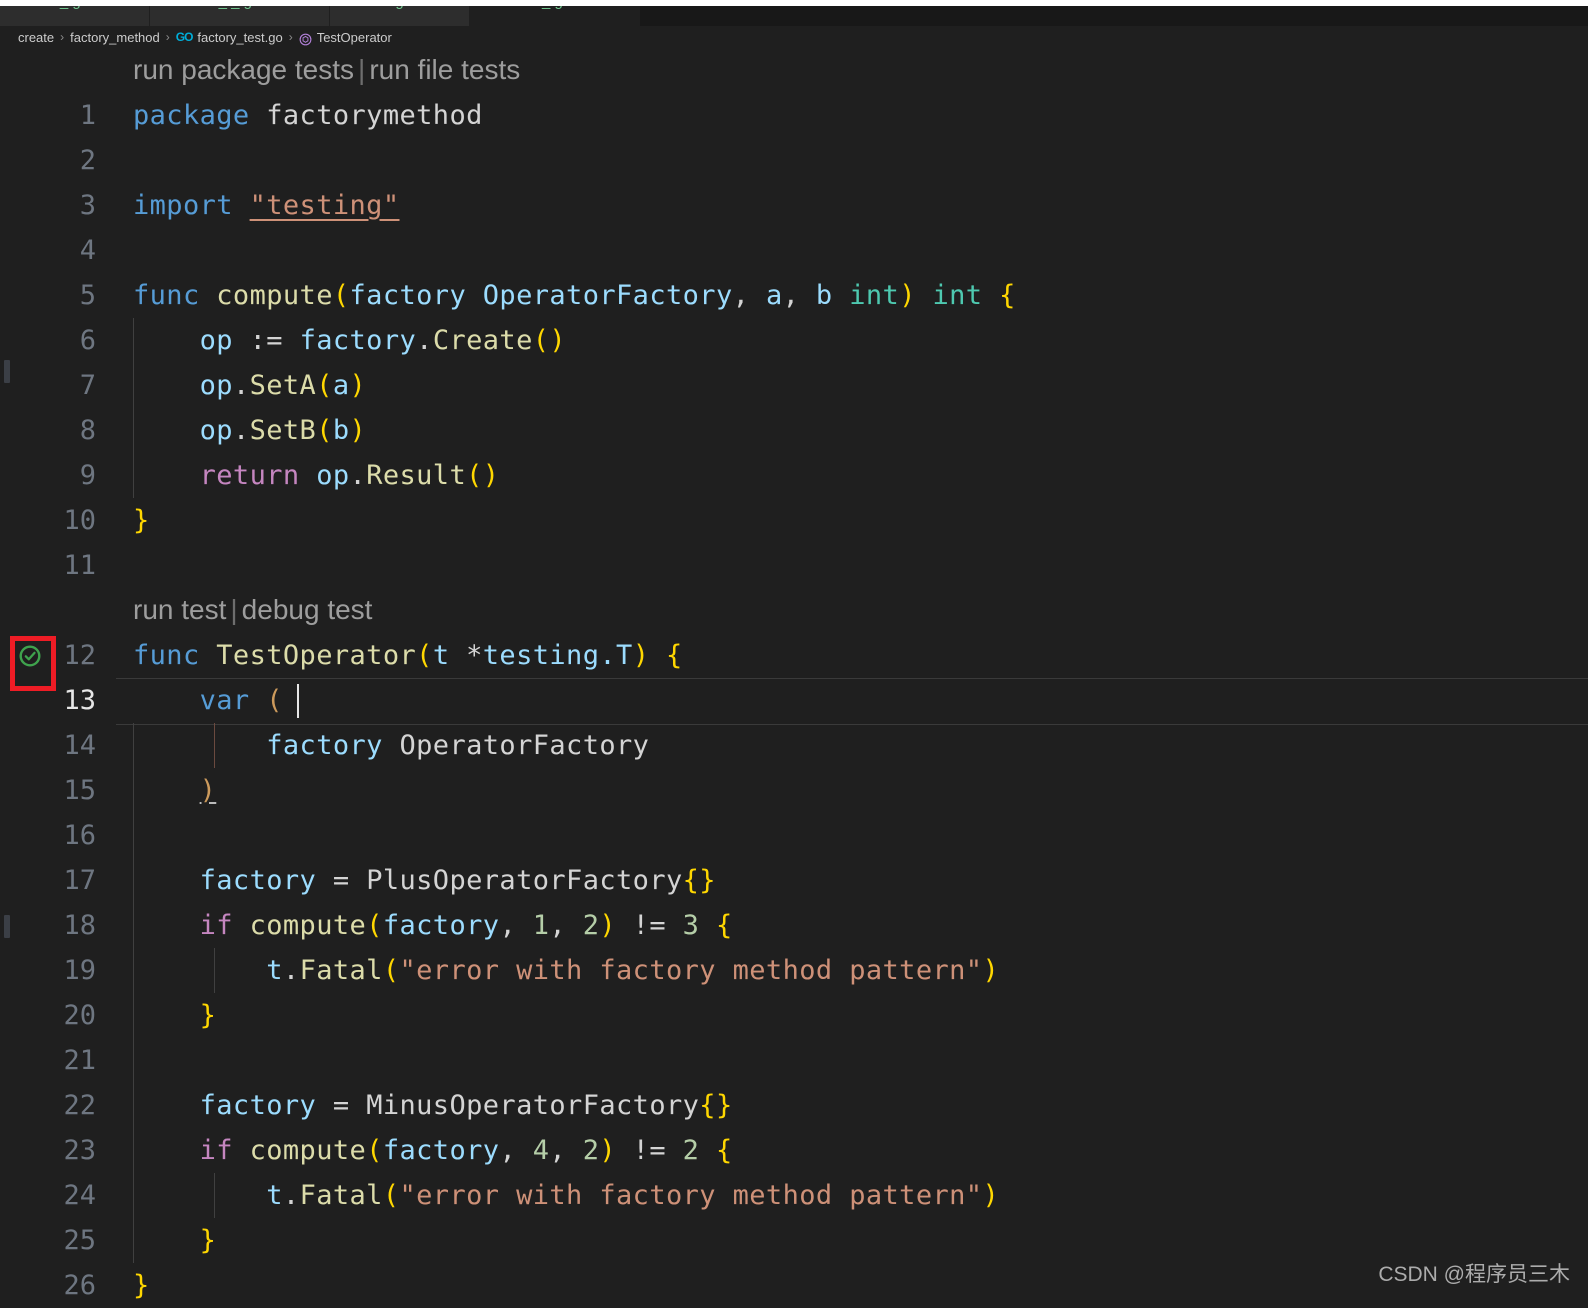 The width and height of the screenshot is (1588, 1308). I want to click on run-test-link: run test, so click(179, 609).